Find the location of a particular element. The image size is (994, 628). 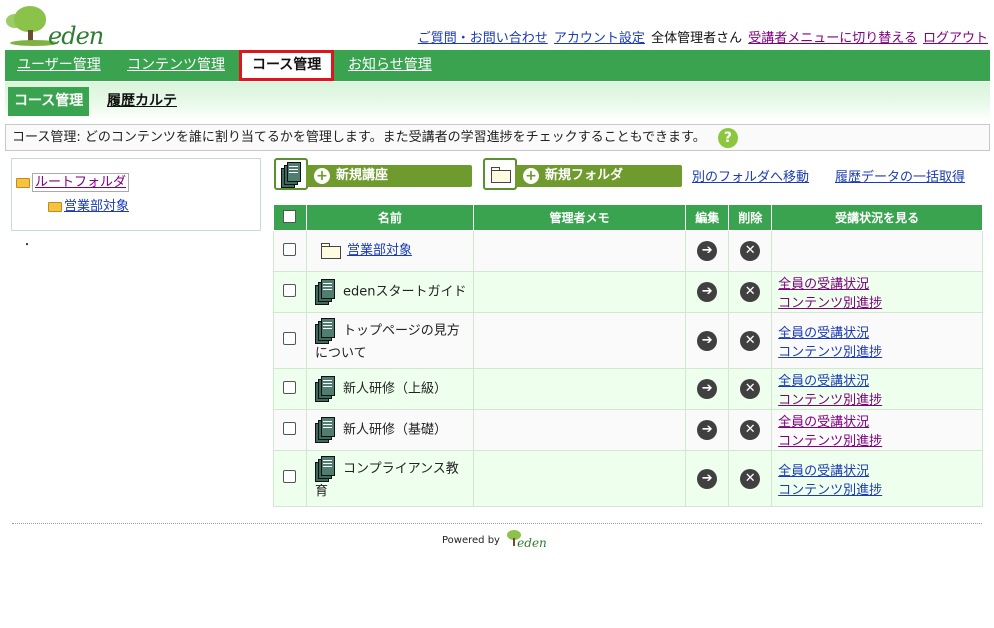

folder-icon is located at coordinates (330, 250).